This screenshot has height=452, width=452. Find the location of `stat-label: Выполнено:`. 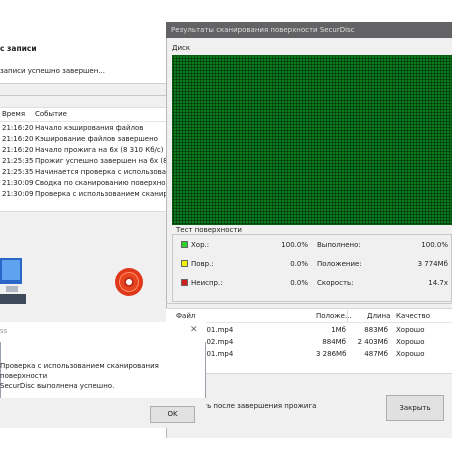

stat-label: Выполнено: is located at coordinates (339, 245).